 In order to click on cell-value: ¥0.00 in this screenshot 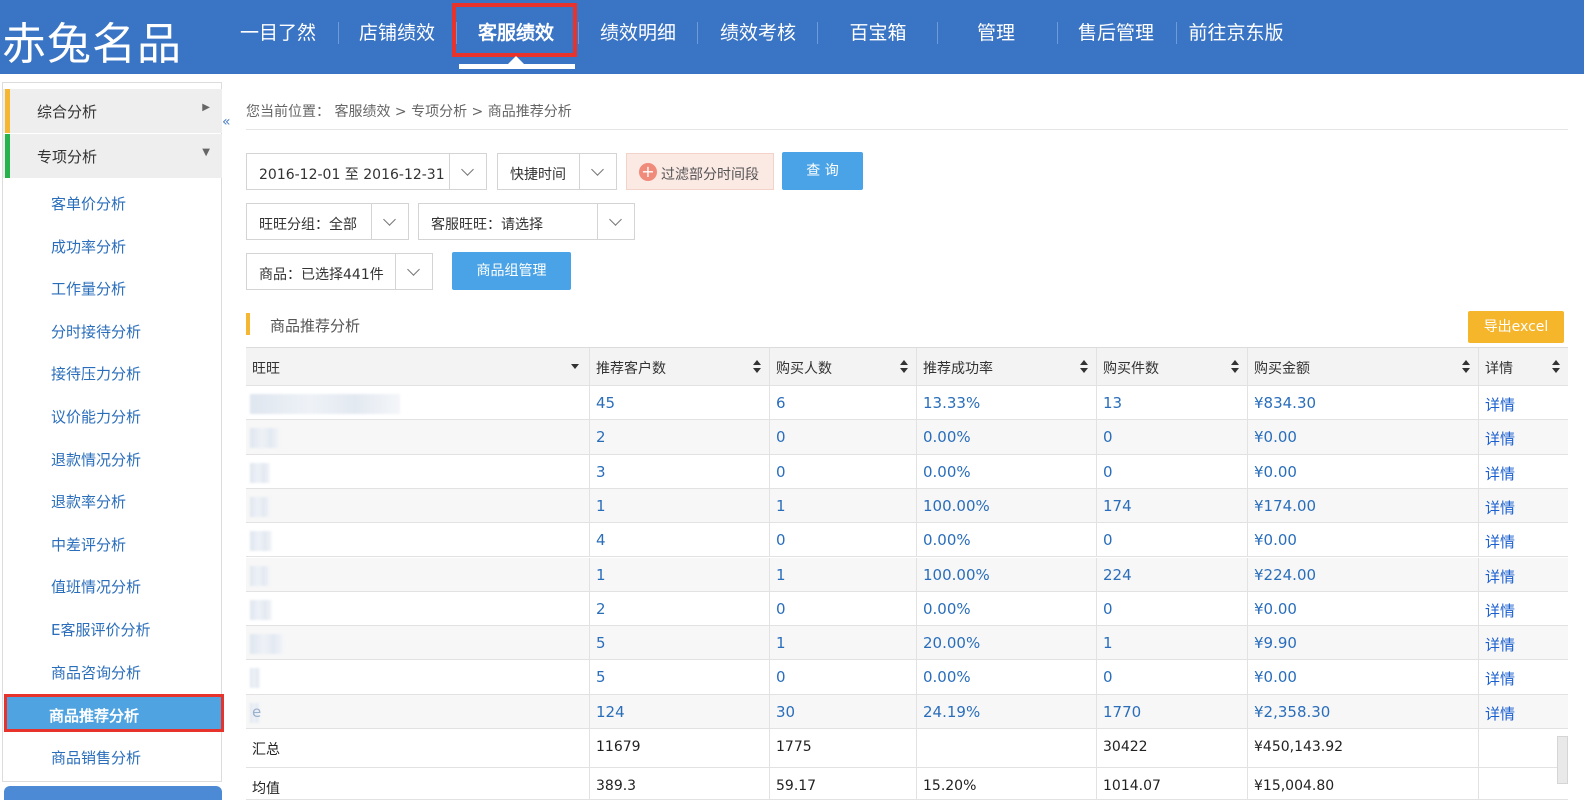, I will do `click(1275, 471)`.